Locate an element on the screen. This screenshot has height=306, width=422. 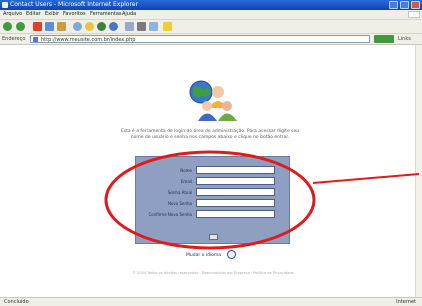
annotation-pointer is located at coordinates (366, 178).